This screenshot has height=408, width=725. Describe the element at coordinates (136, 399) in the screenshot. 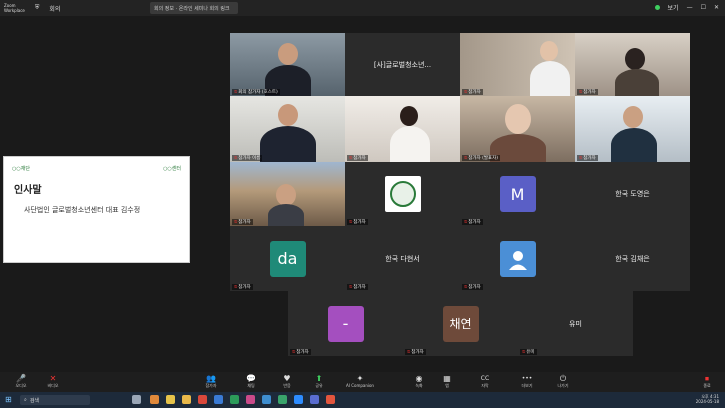

I see `taskview-icon` at that location.